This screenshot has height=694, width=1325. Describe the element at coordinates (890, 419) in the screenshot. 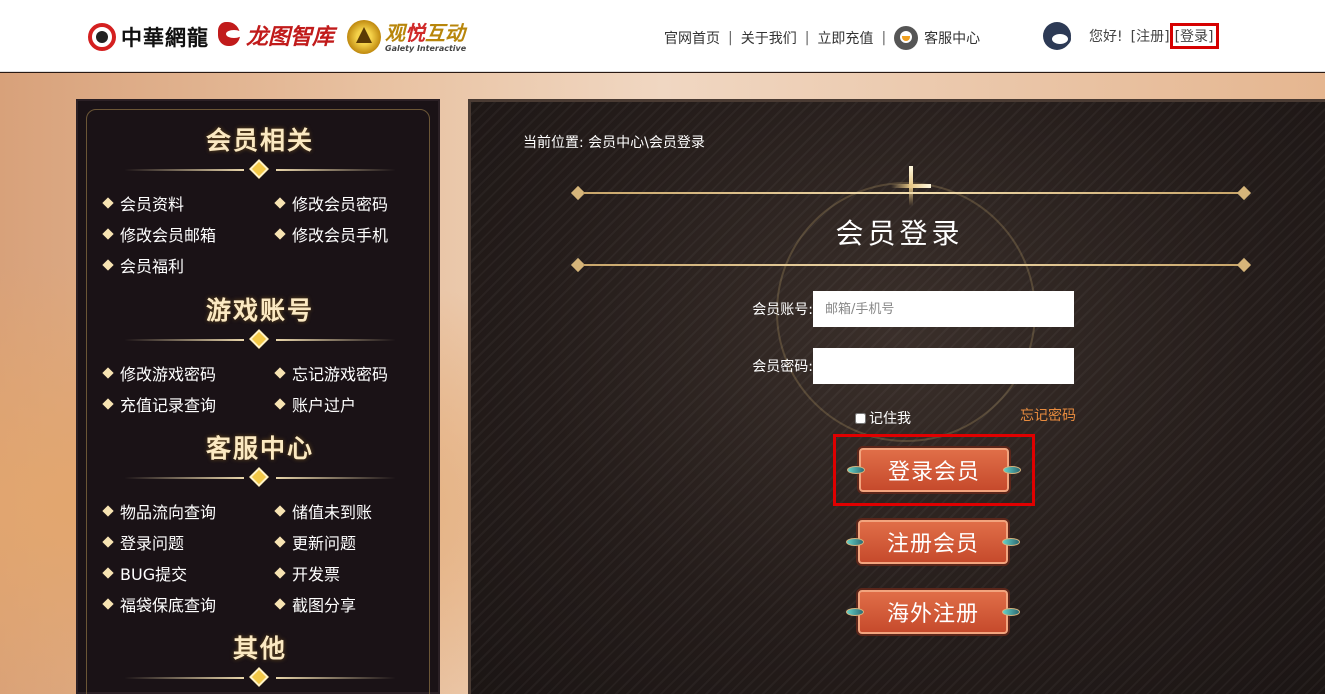

I see `remember-me-label: 记住我` at that location.